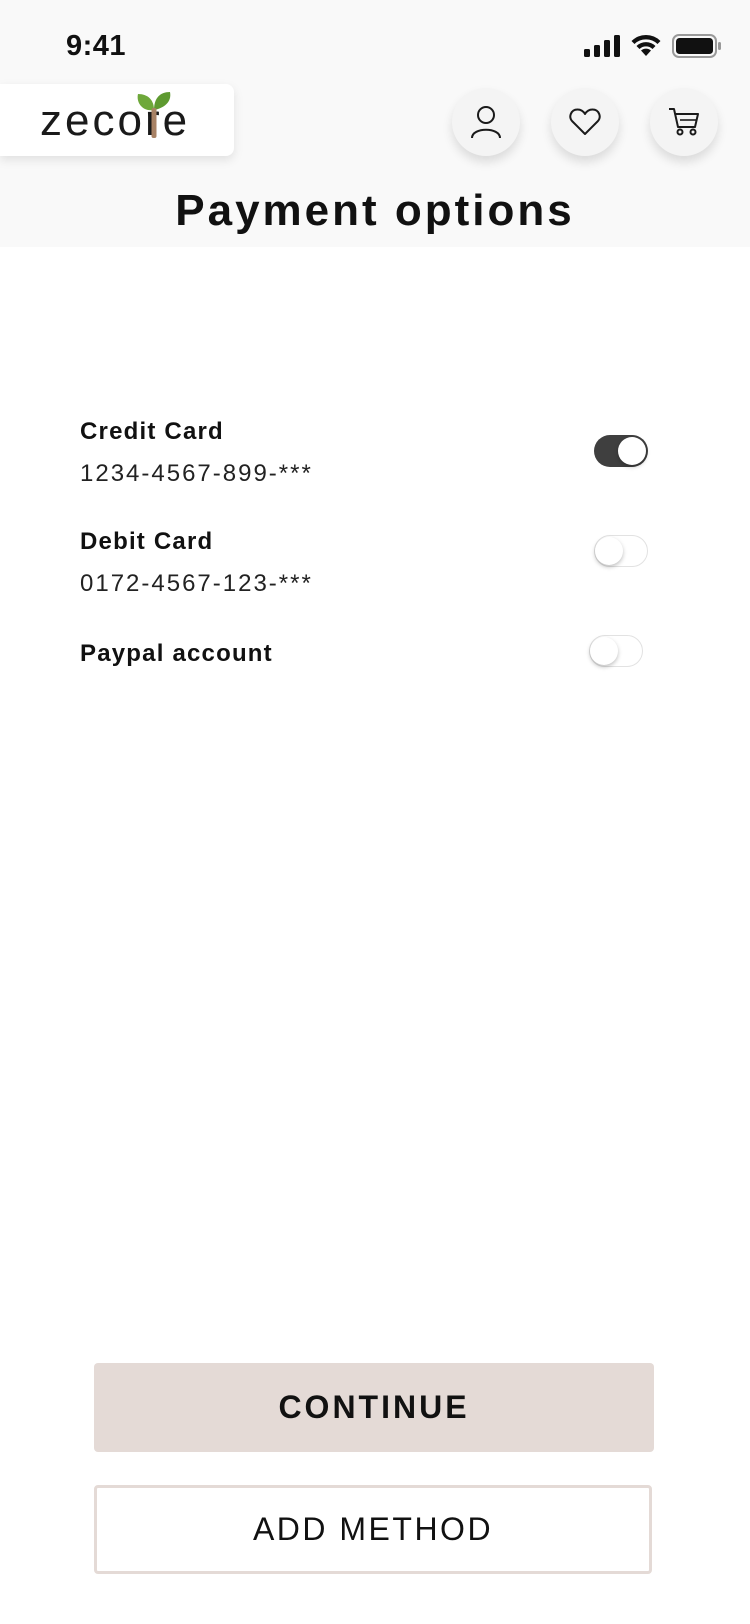 The width and height of the screenshot is (750, 1624). I want to click on status-icons, so click(653, 48).